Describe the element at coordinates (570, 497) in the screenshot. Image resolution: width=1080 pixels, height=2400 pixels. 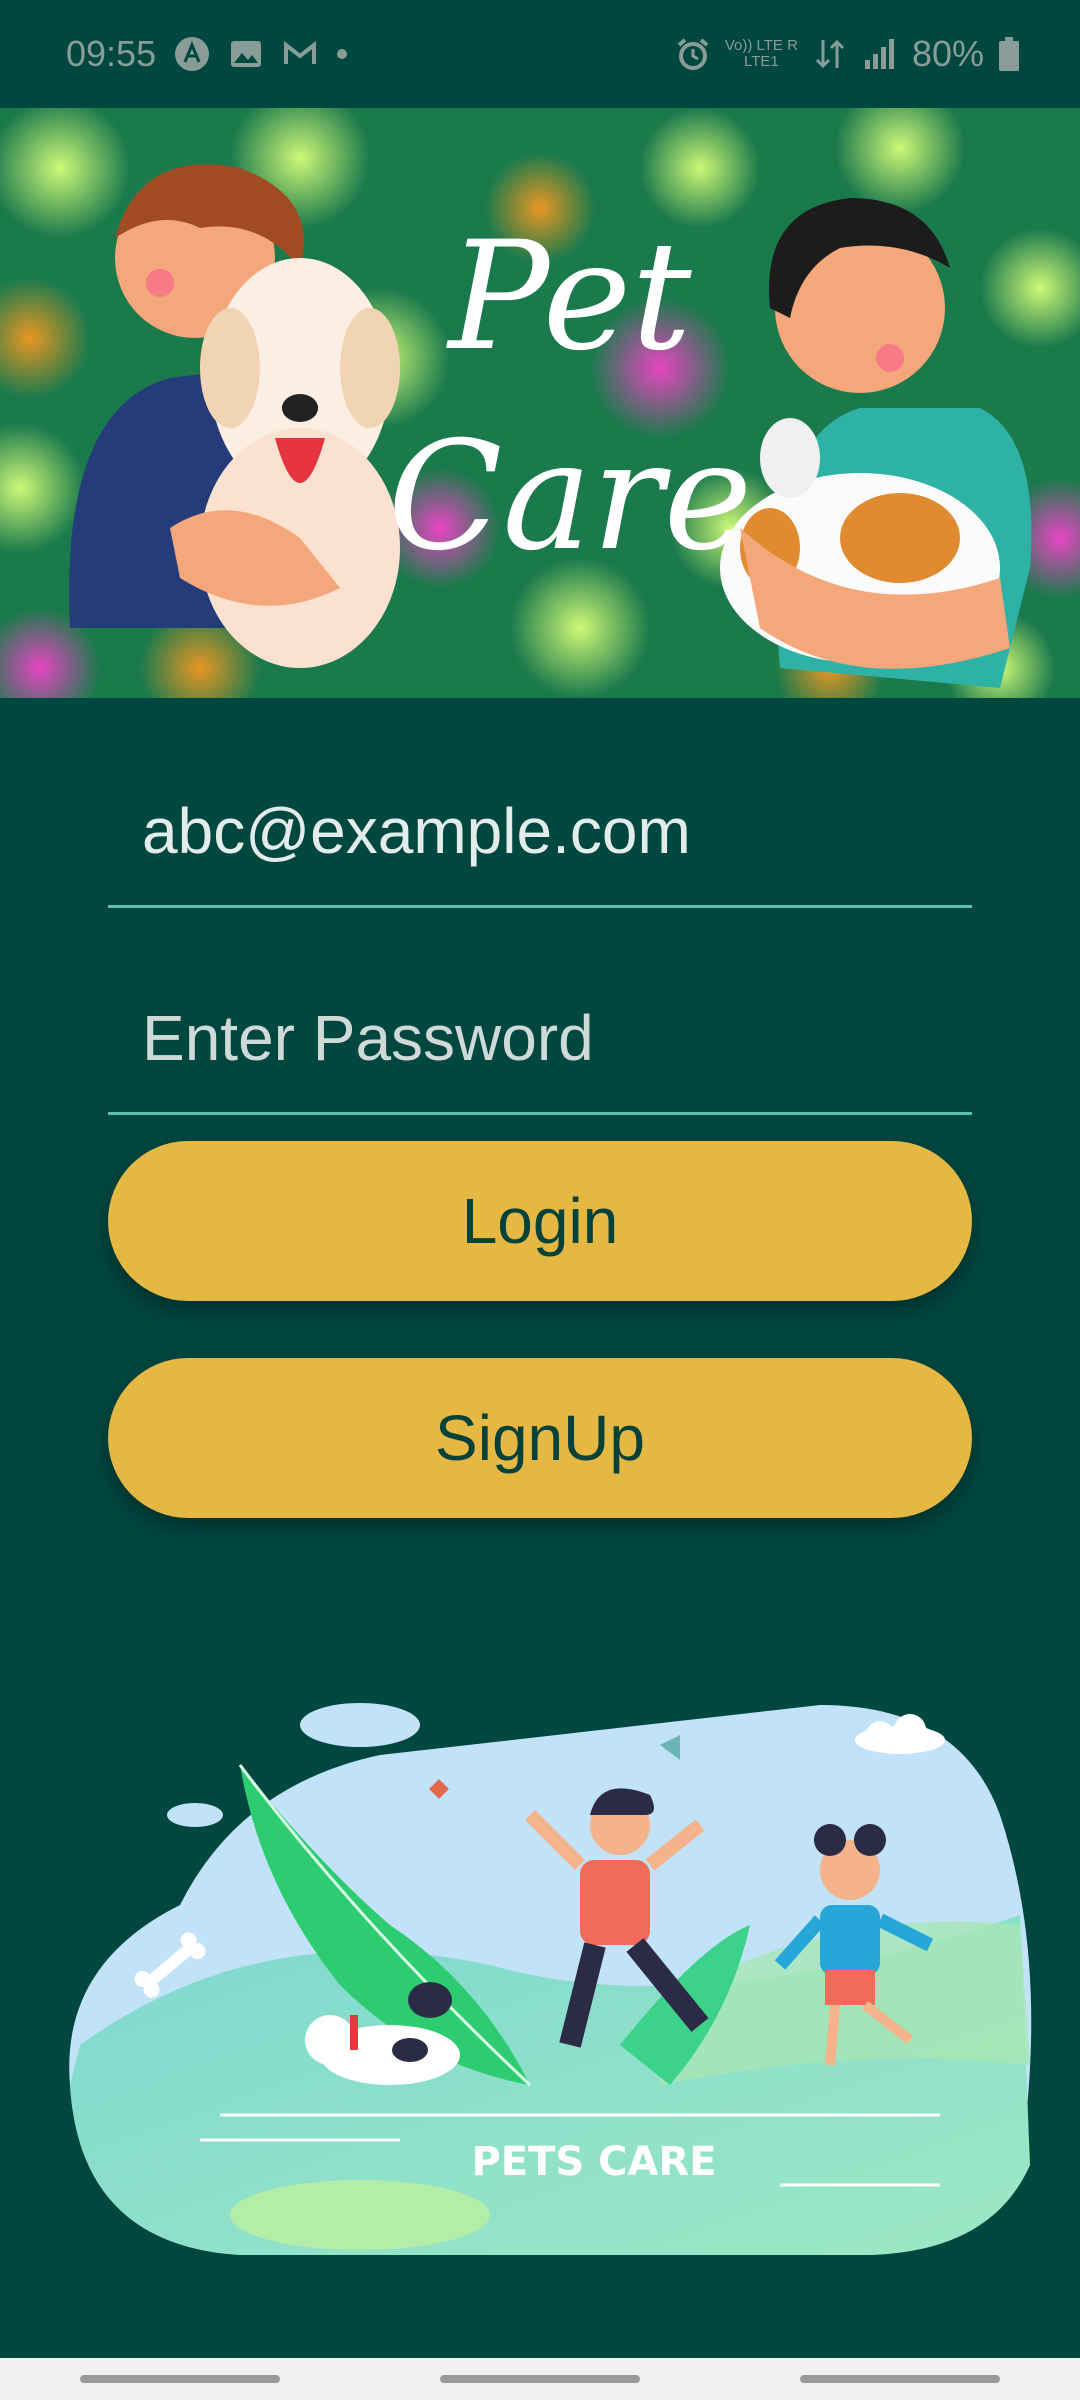
I see `banner-title-line2: Care` at that location.